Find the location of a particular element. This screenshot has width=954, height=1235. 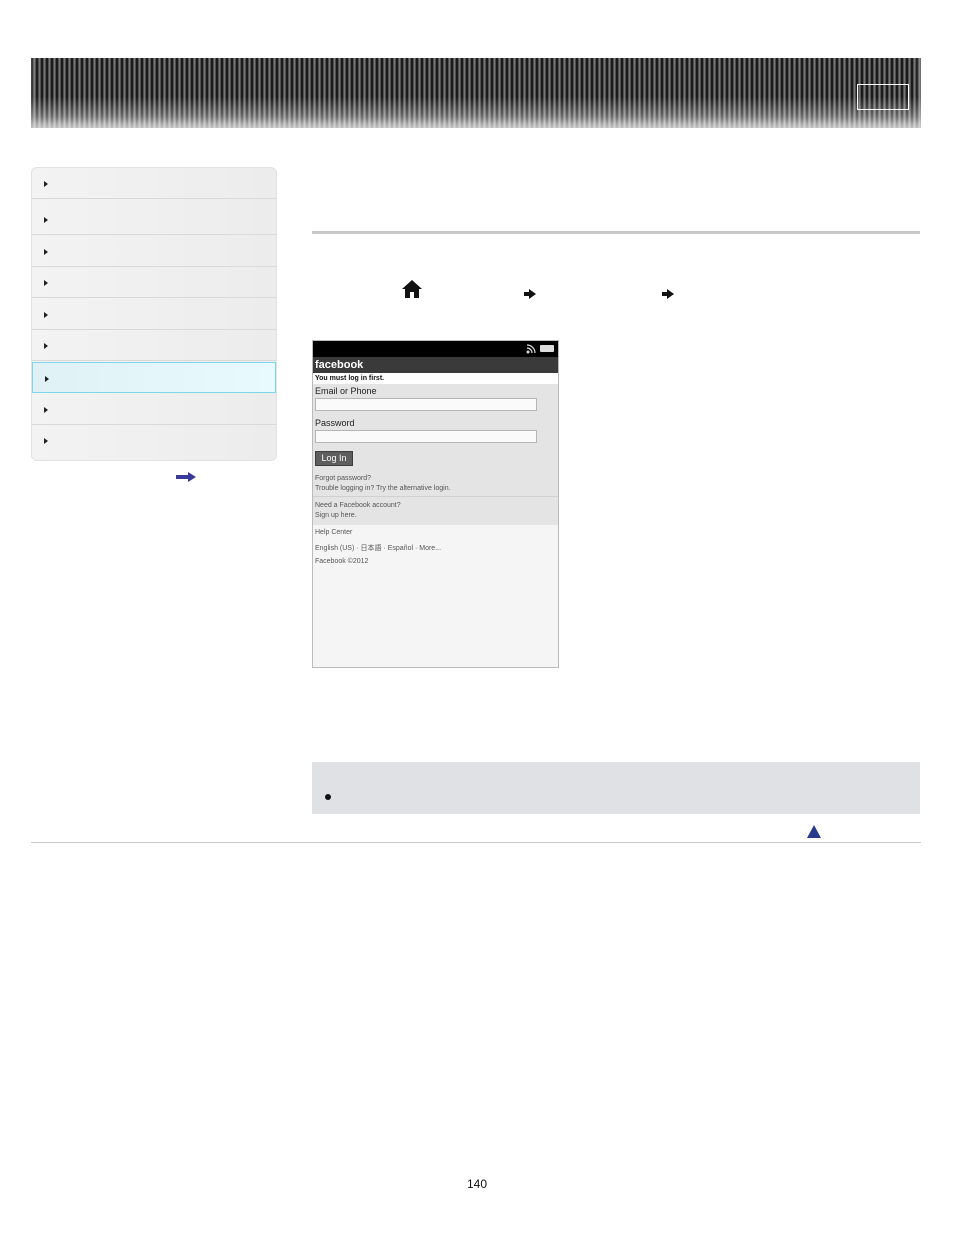

password-field is located at coordinates (426, 436).